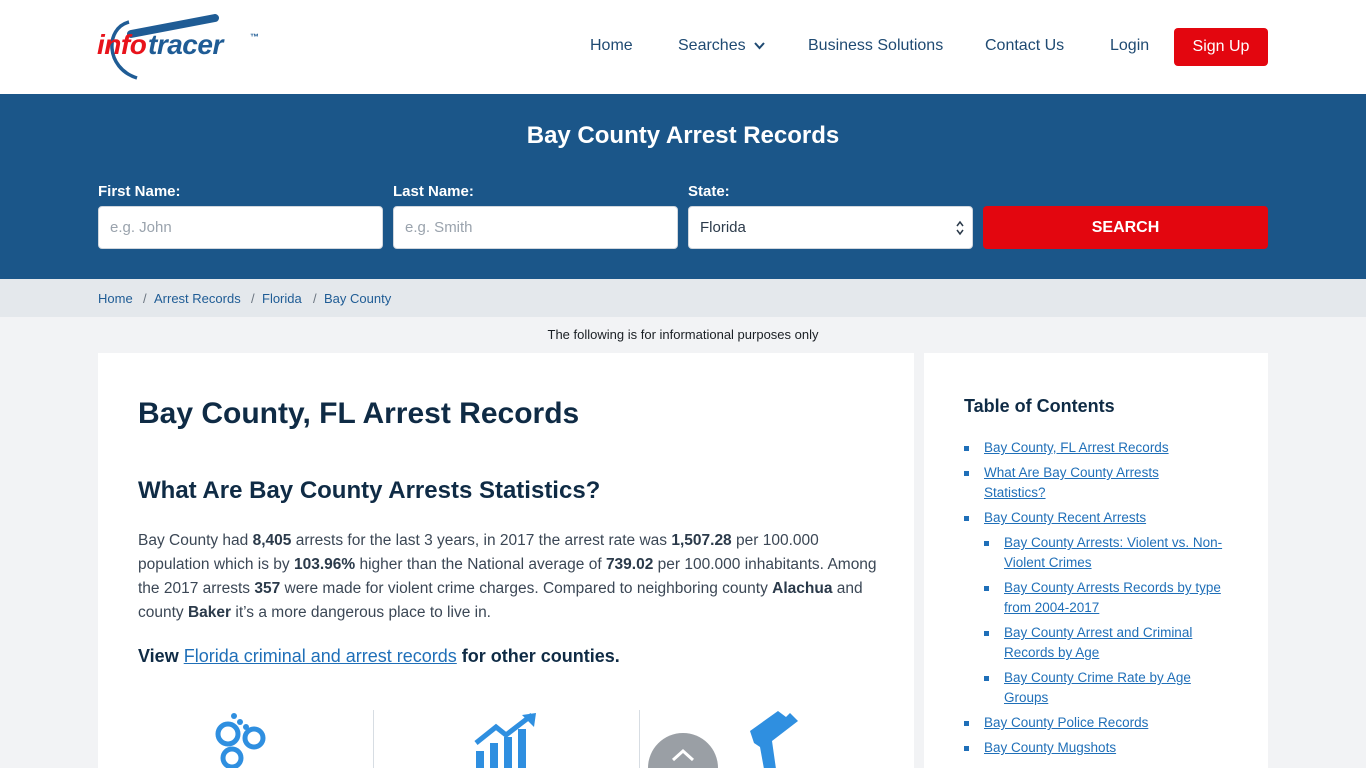 Image resolution: width=1366 pixels, height=768 pixels. Describe the element at coordinates (267, 588) in the screenshot. I see `stat-violent-arrests: 357` at that location.